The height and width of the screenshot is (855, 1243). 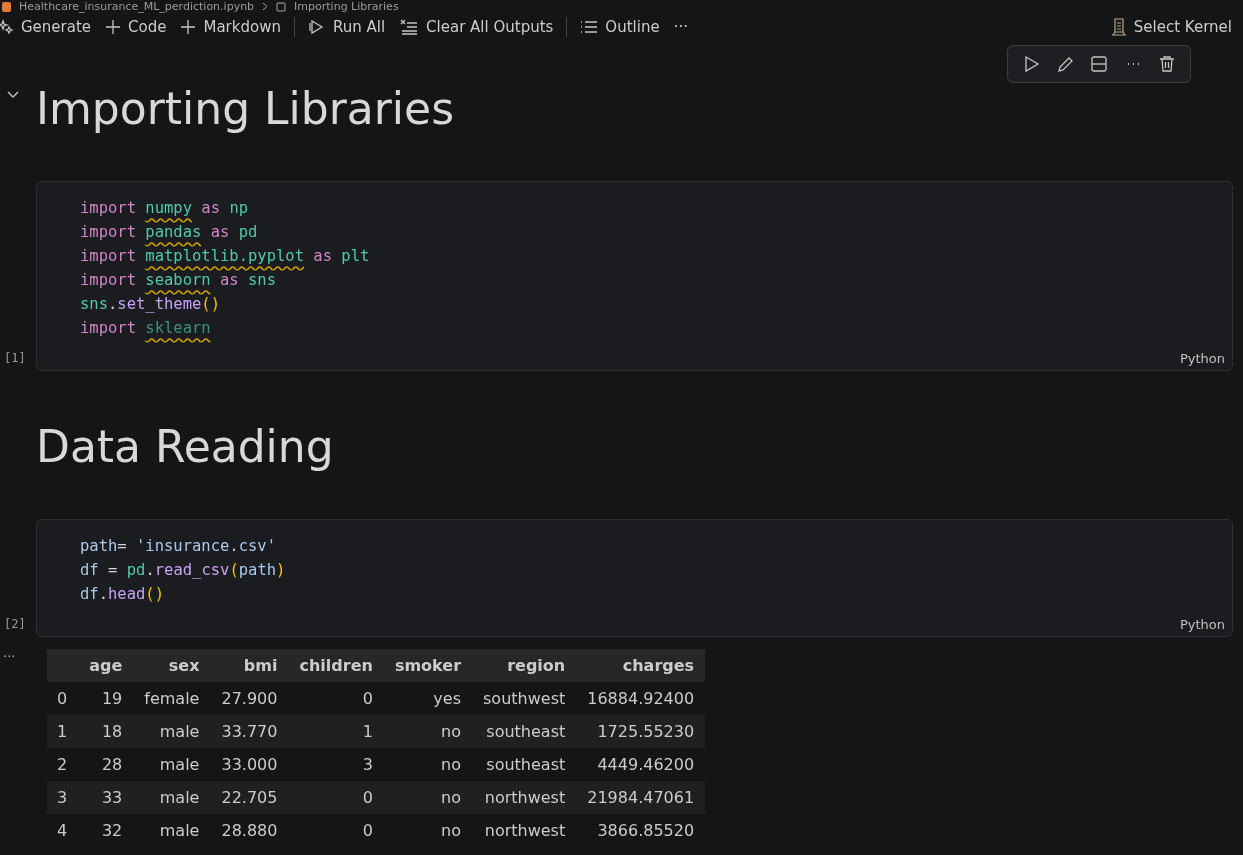 What do you see at coordinates (620, 27) in the screenshot?
I see `toolbar-button: Outline` at bounding box center [620, 27].